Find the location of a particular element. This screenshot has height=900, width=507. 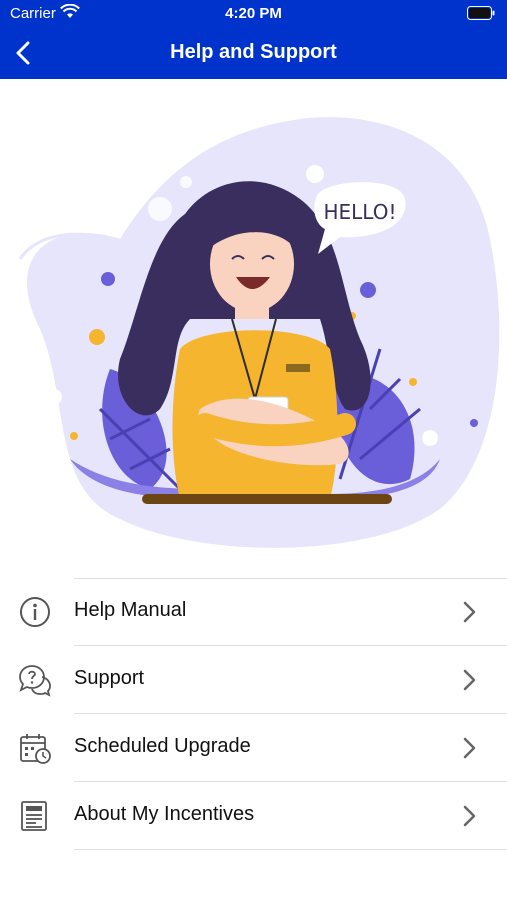

top-bar: Carrier 4:20 PM Help and Support is located at coordinates (253, 39).